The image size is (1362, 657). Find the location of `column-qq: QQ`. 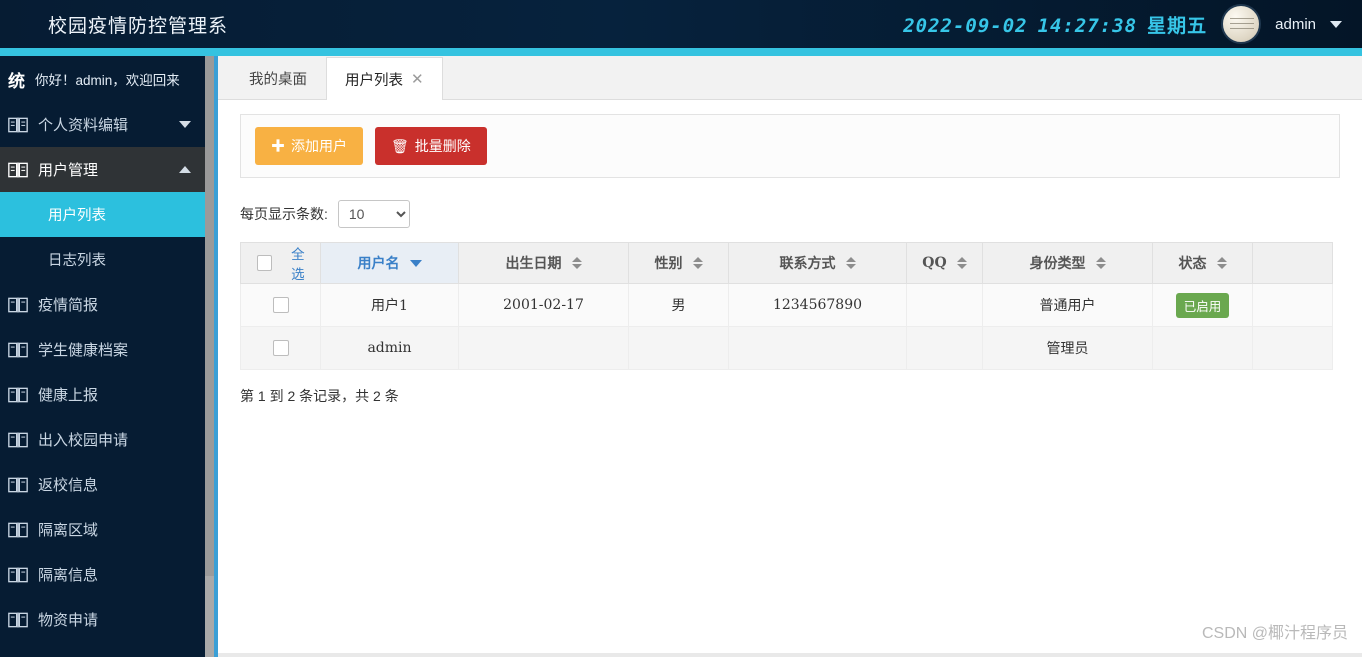

column-qq: QQ is located at coordinates (944, 263).